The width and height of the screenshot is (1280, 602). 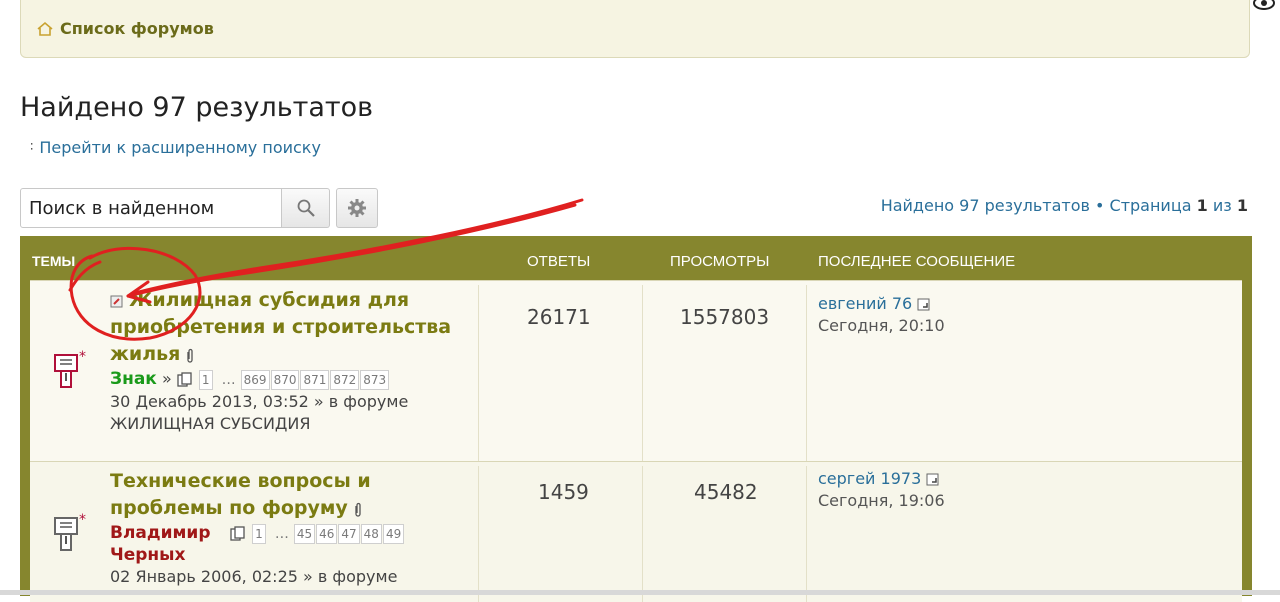 I want to click on pagination-info: Найдено 97 результатов • Страница 1 из 1, so click(x=1064, y=205).